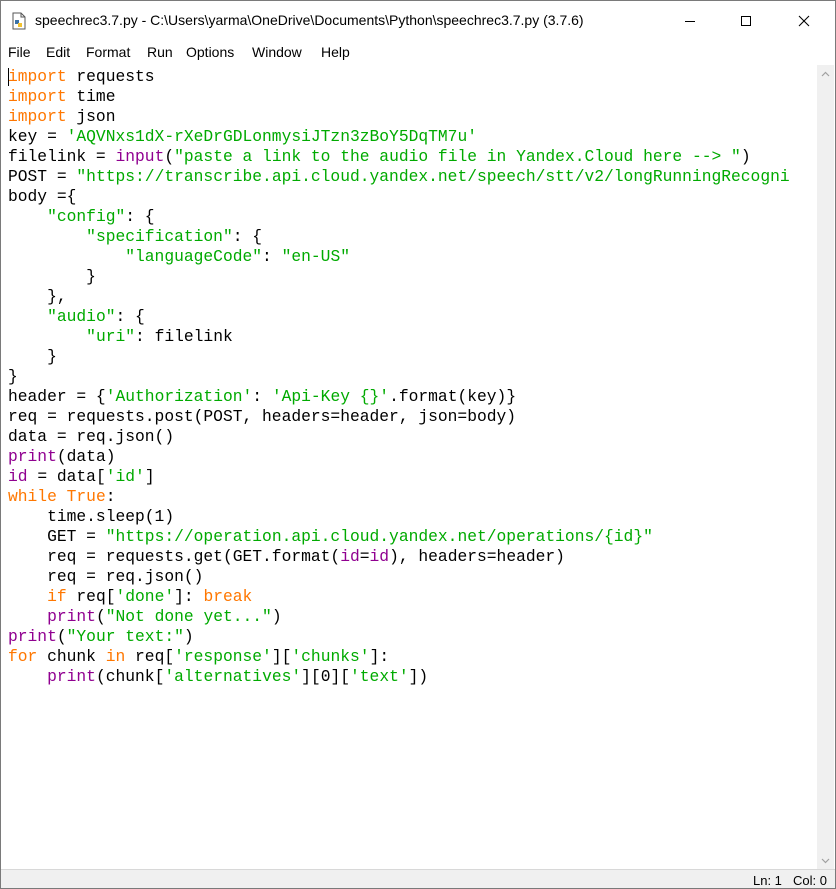 The height and width of the screenshot is (889, 836). I want to click on maximize-button, so click(746, 21).